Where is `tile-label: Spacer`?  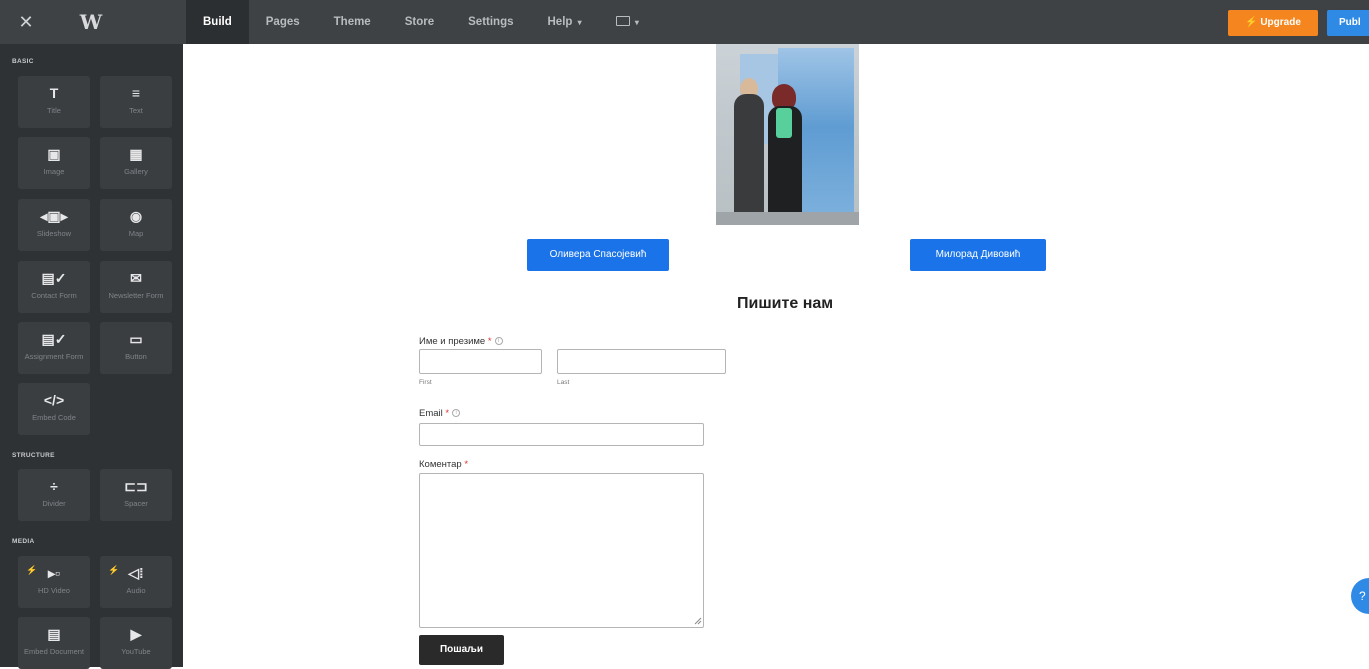 tile-label: Spacer is located at coordinates (136, 503).